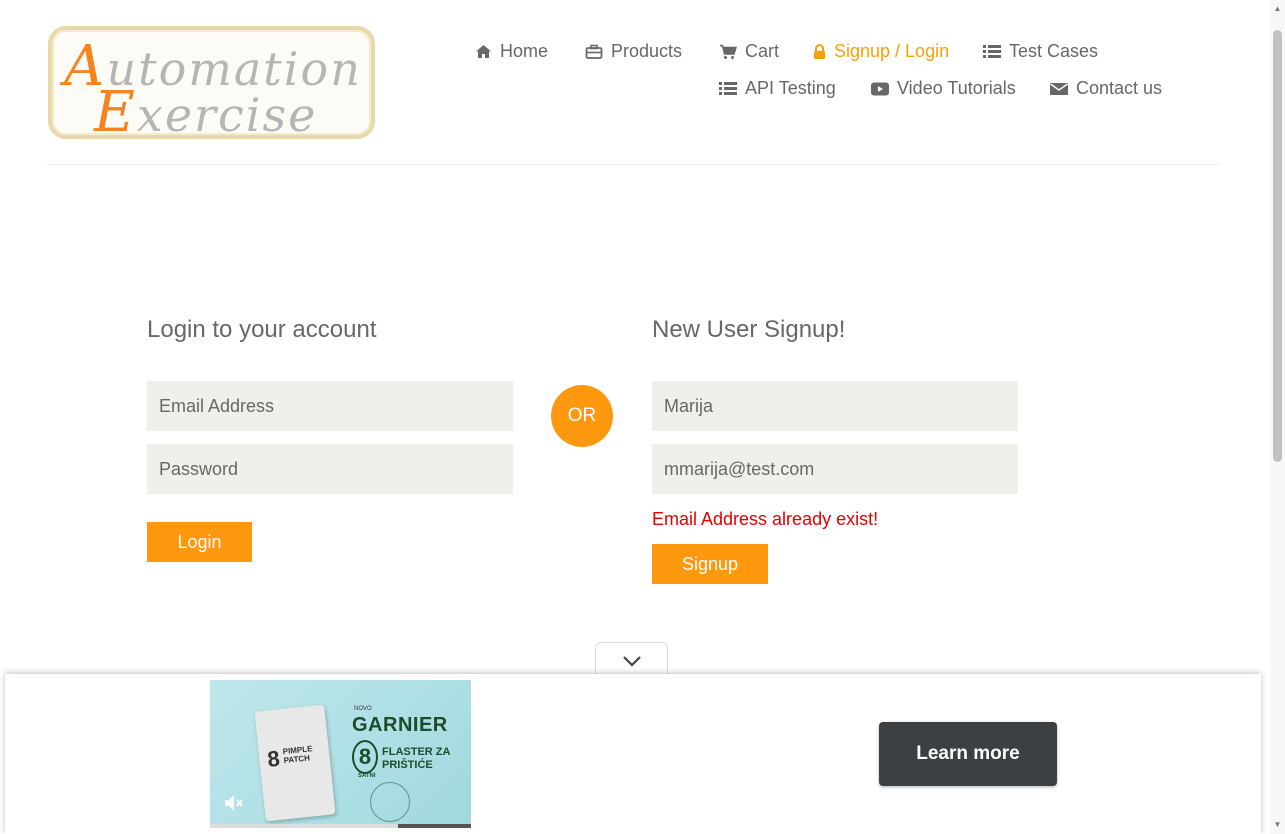  What do you see at coordinates (206, 112) in the screenshot?
I see `logo-line-2: Exercise` at bounding box center [206, 112].